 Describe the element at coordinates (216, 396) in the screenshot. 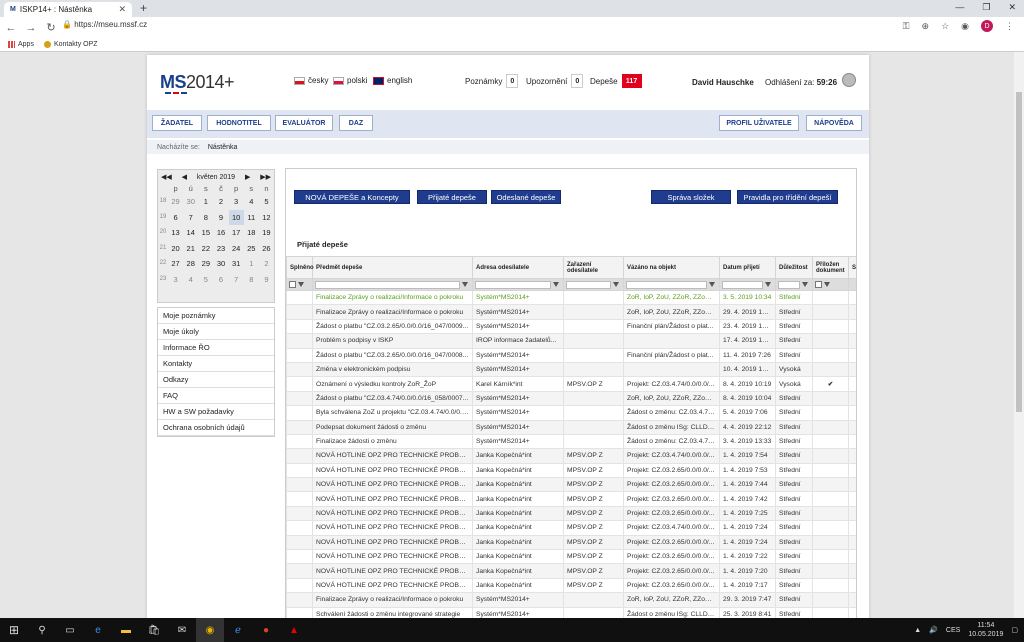

I see `side-menu-item: FAQ` at that location.